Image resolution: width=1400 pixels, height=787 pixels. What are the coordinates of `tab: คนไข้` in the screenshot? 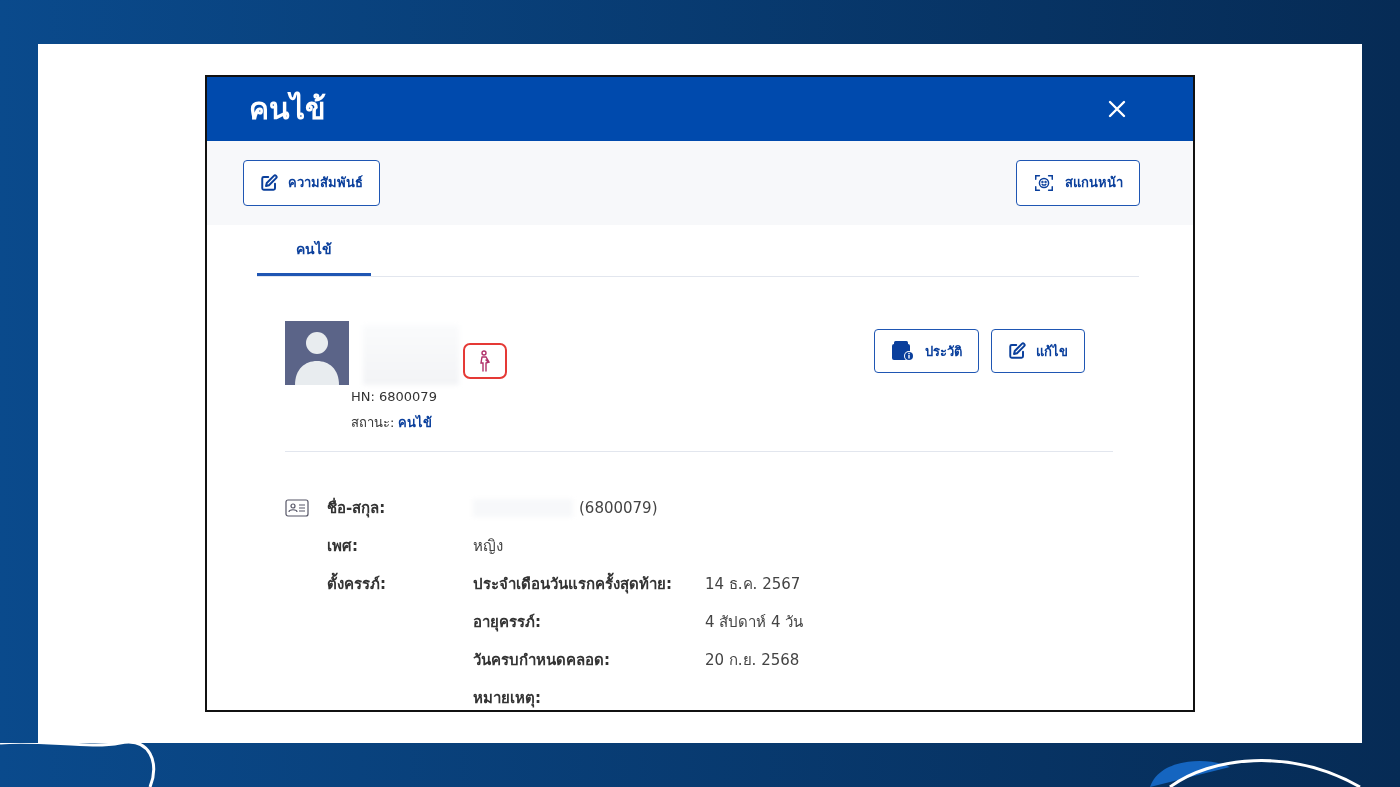 It's located at (314, 250).